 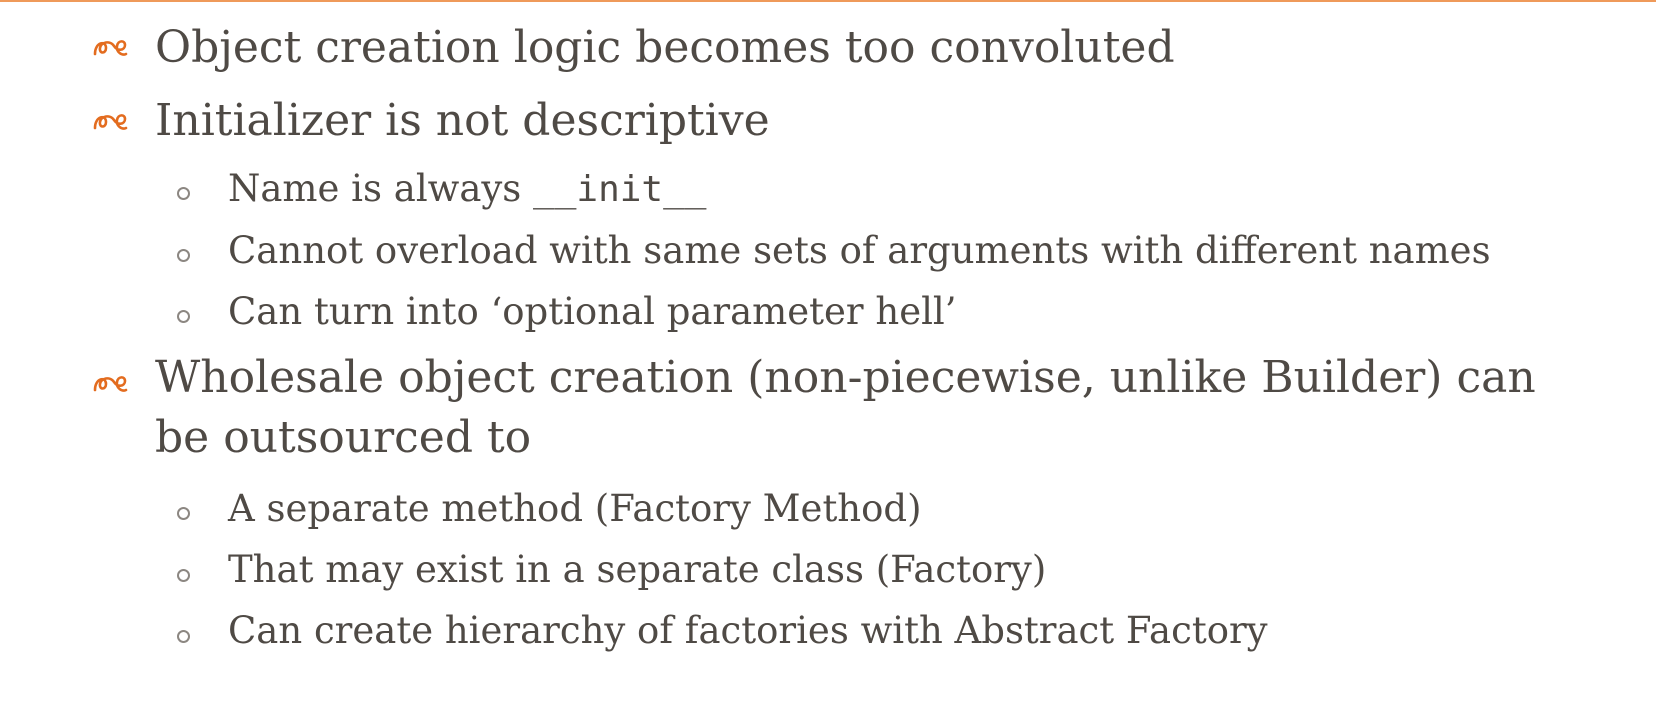 What do you see at coordinates (620, 189) in the screenshot?
I see `code-init: __init__` at bounding box center [620, 189].